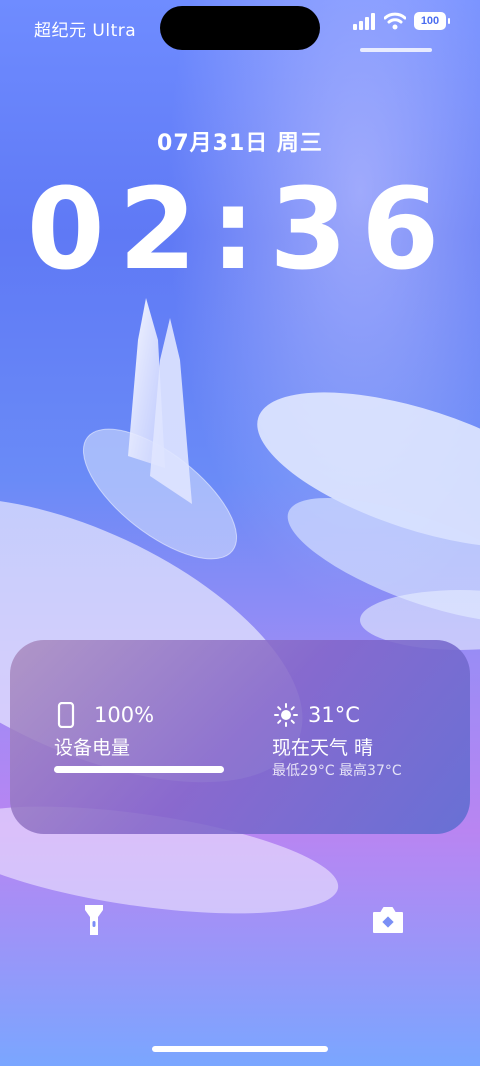  I want to click on date-label: 07月31日 周三, so click(240, 143).